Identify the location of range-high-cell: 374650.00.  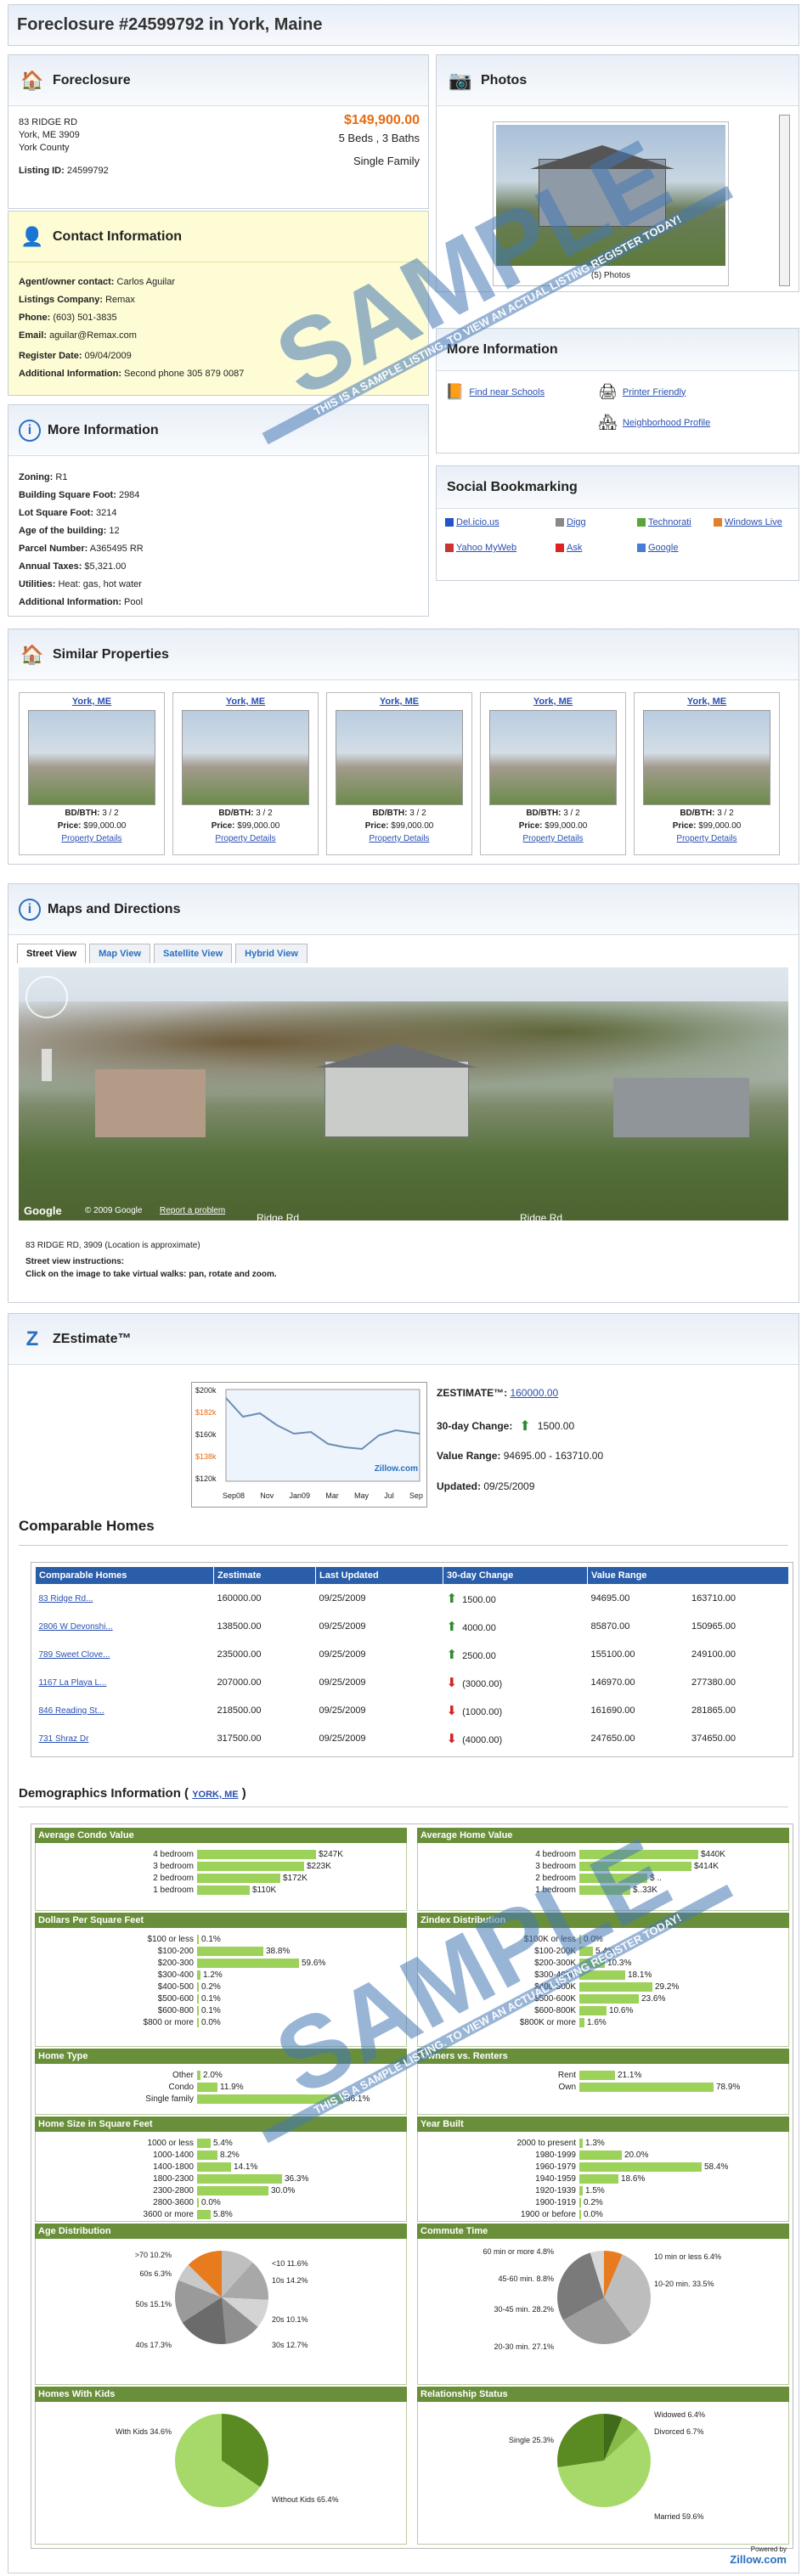
(738, 1738).